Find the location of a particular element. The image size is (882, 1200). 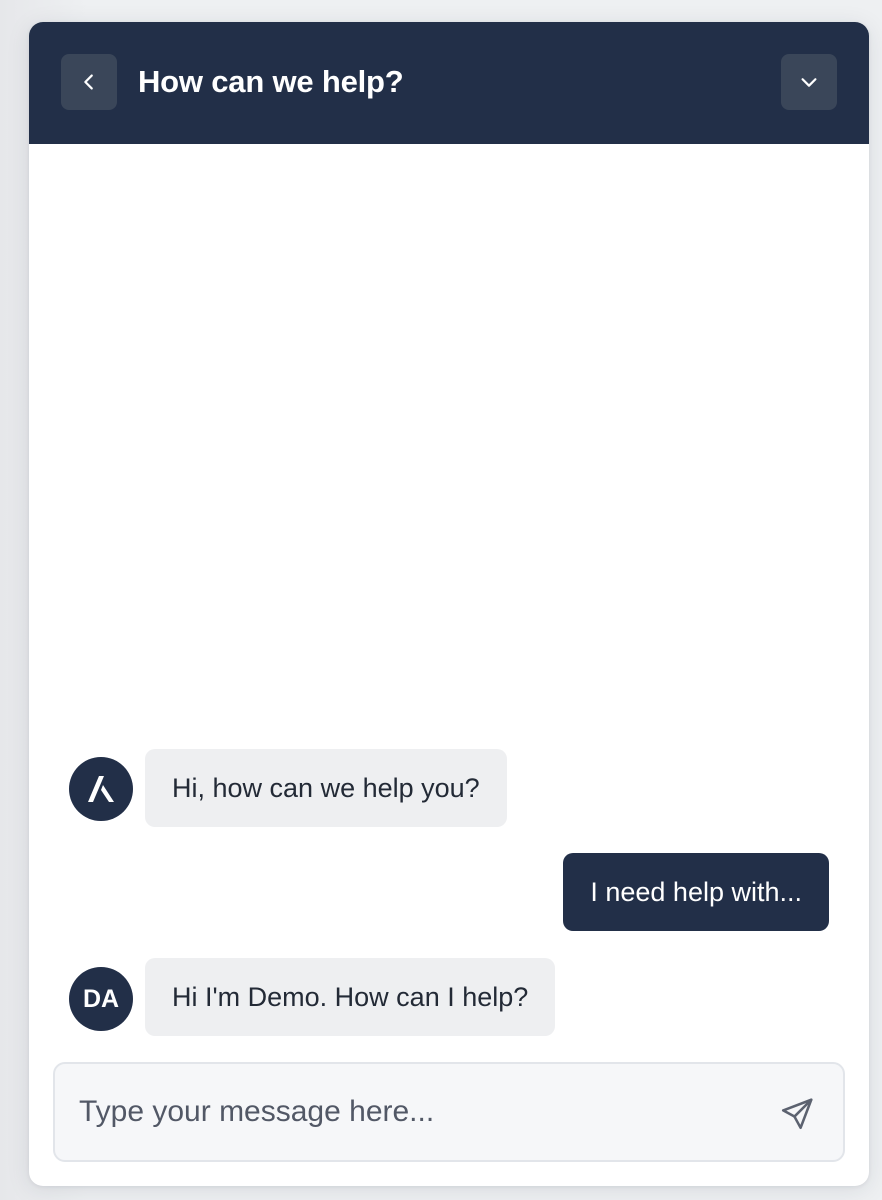

chevron-down-icon is located at coordinates (809, 82).